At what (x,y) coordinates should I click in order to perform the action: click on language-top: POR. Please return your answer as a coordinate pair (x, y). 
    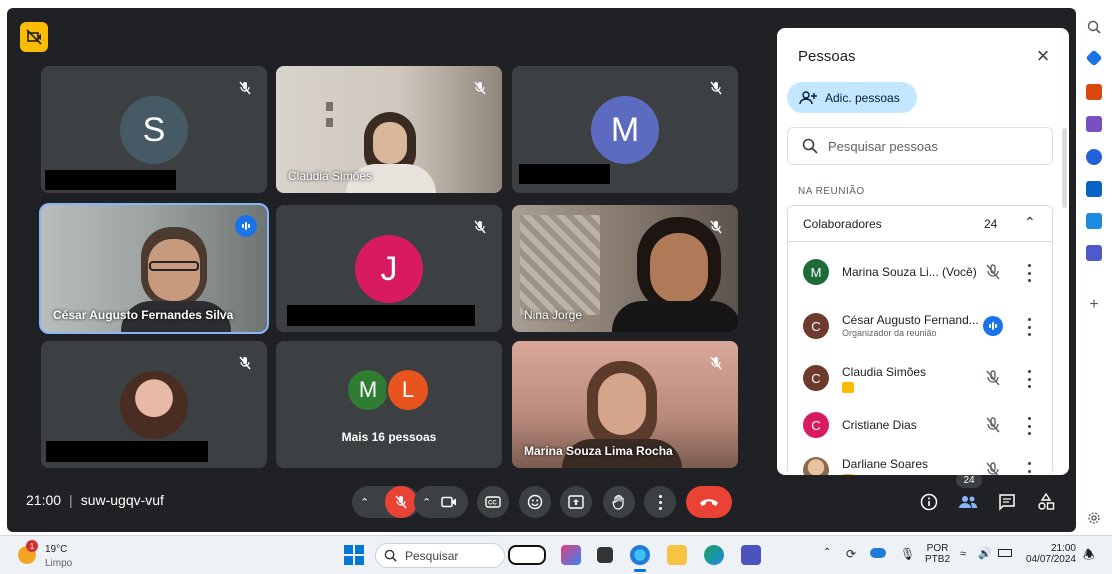
    Looking at the image, I should click on (937, 548).